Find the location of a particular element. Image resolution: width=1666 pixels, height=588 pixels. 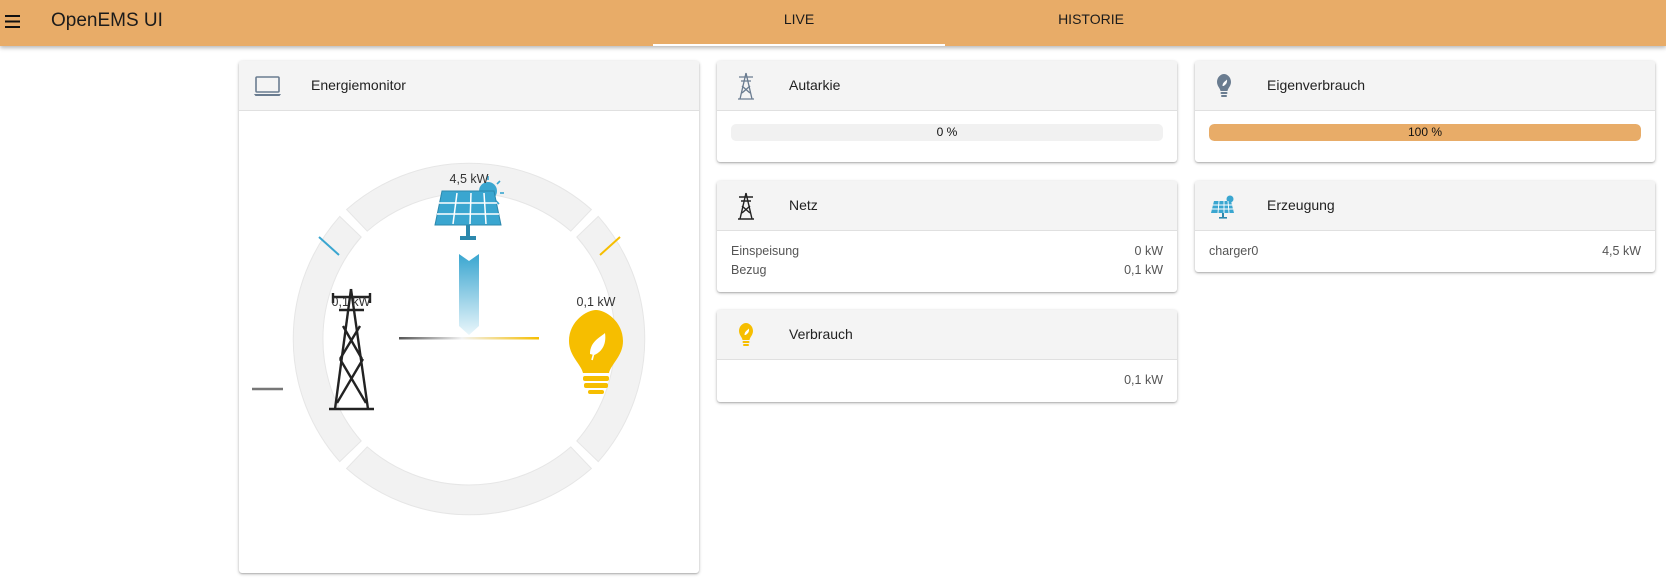

solar-panel-icon is located at coordinates (1224, 206).